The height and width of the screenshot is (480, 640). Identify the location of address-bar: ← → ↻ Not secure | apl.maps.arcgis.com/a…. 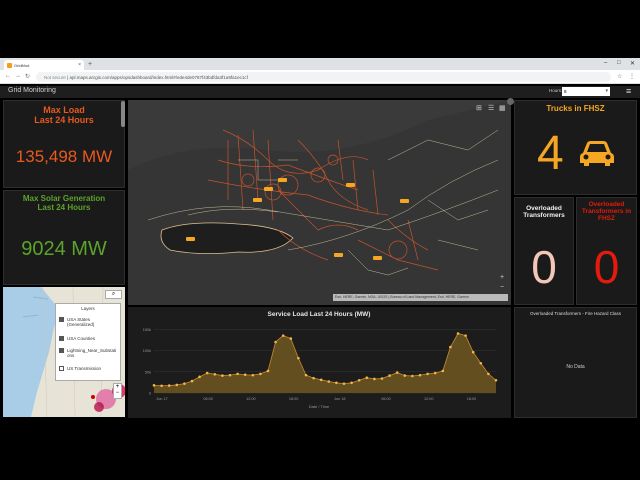
(320, 77).